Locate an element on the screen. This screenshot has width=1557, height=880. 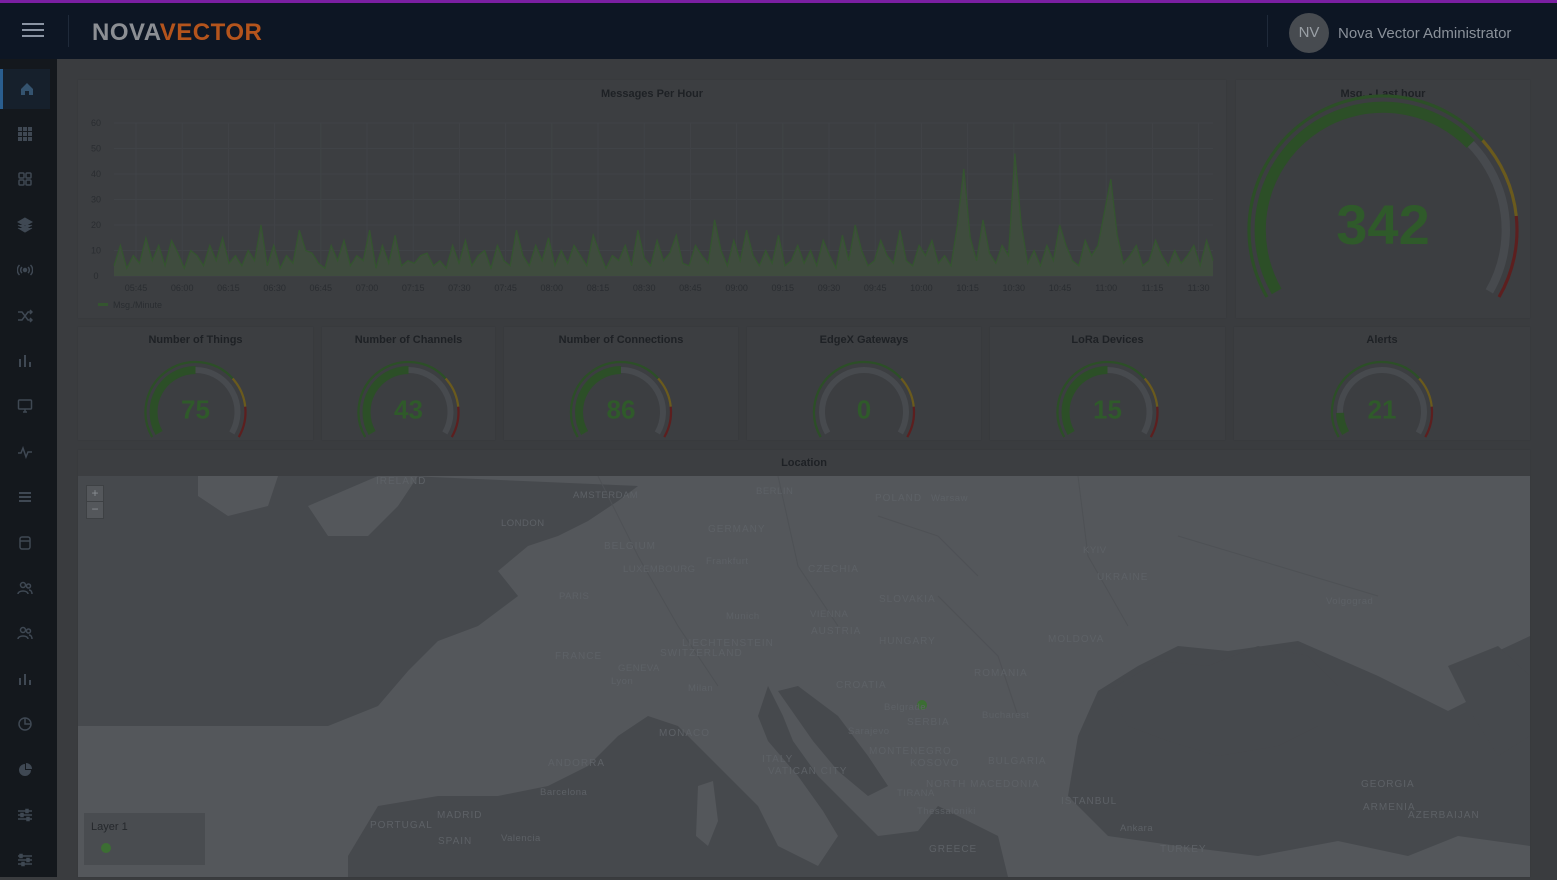
y-tick-label: 0 is located at coordinates (95, 276).